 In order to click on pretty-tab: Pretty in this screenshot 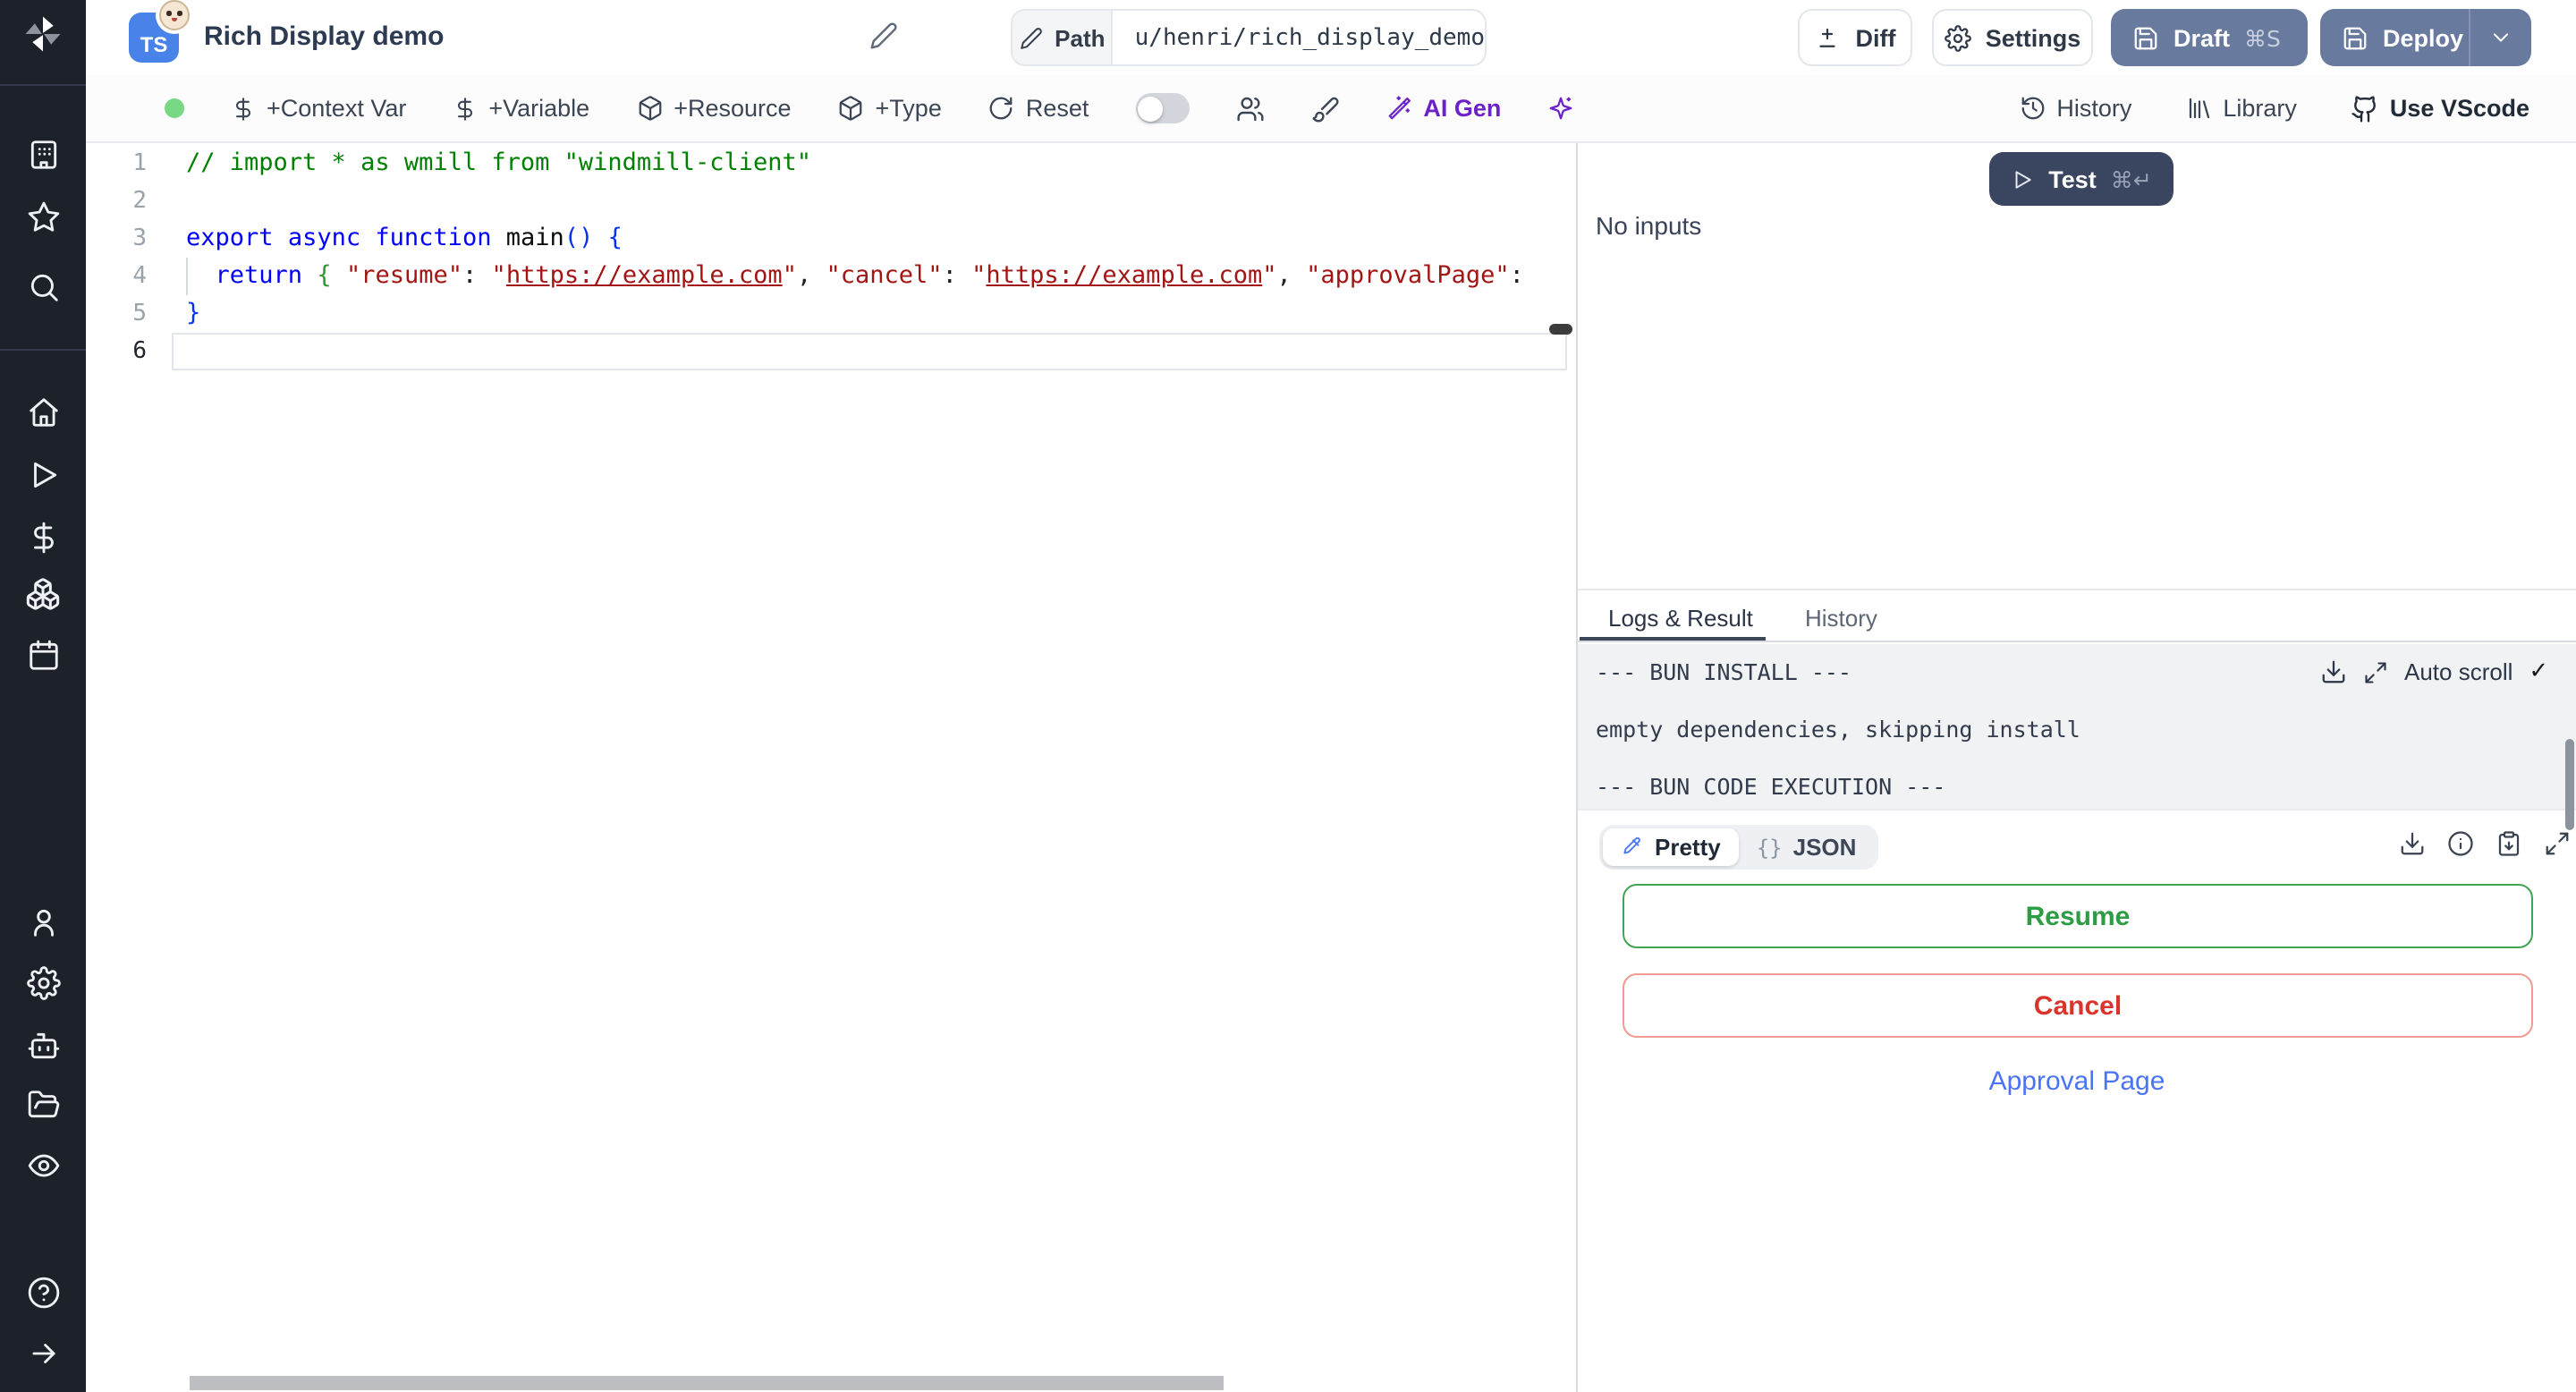, I will do `click(1671, 847)`.